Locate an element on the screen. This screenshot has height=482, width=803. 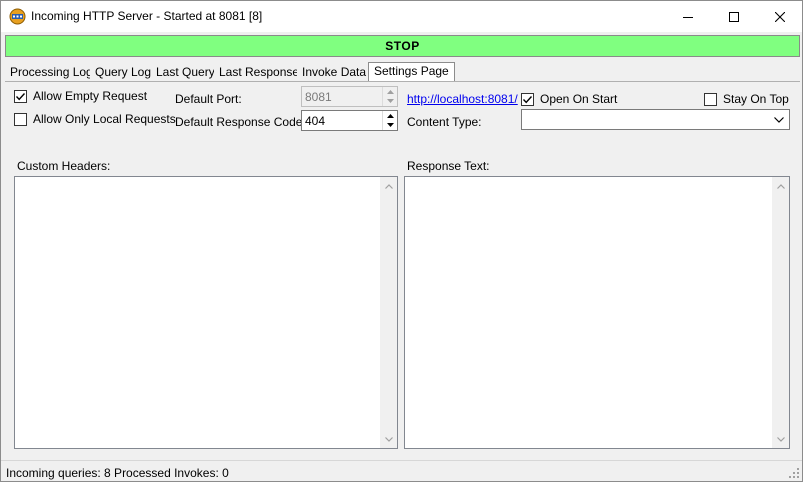
default-port-value: 8081 is located at coordinates (318, 97).